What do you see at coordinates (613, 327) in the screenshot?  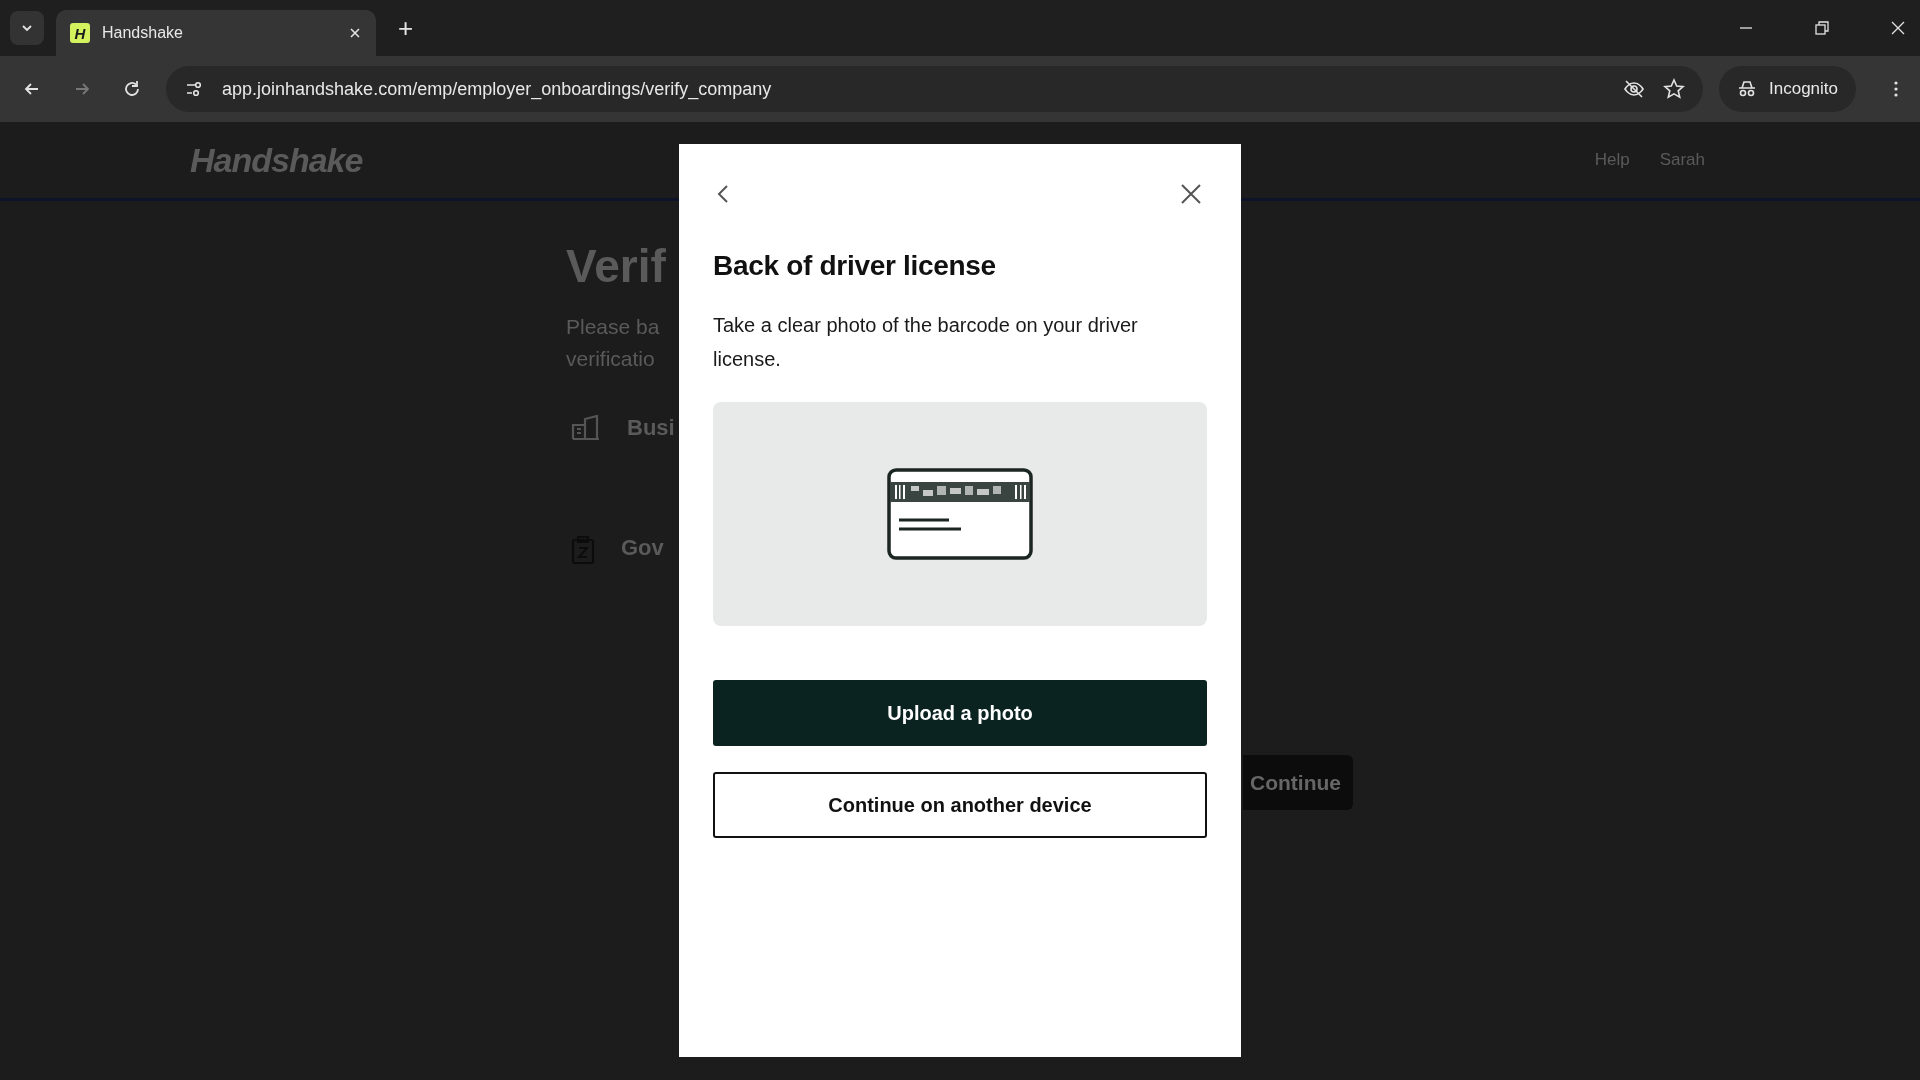 I see `intro-text: Please ba` at bounding box center [613, 327].